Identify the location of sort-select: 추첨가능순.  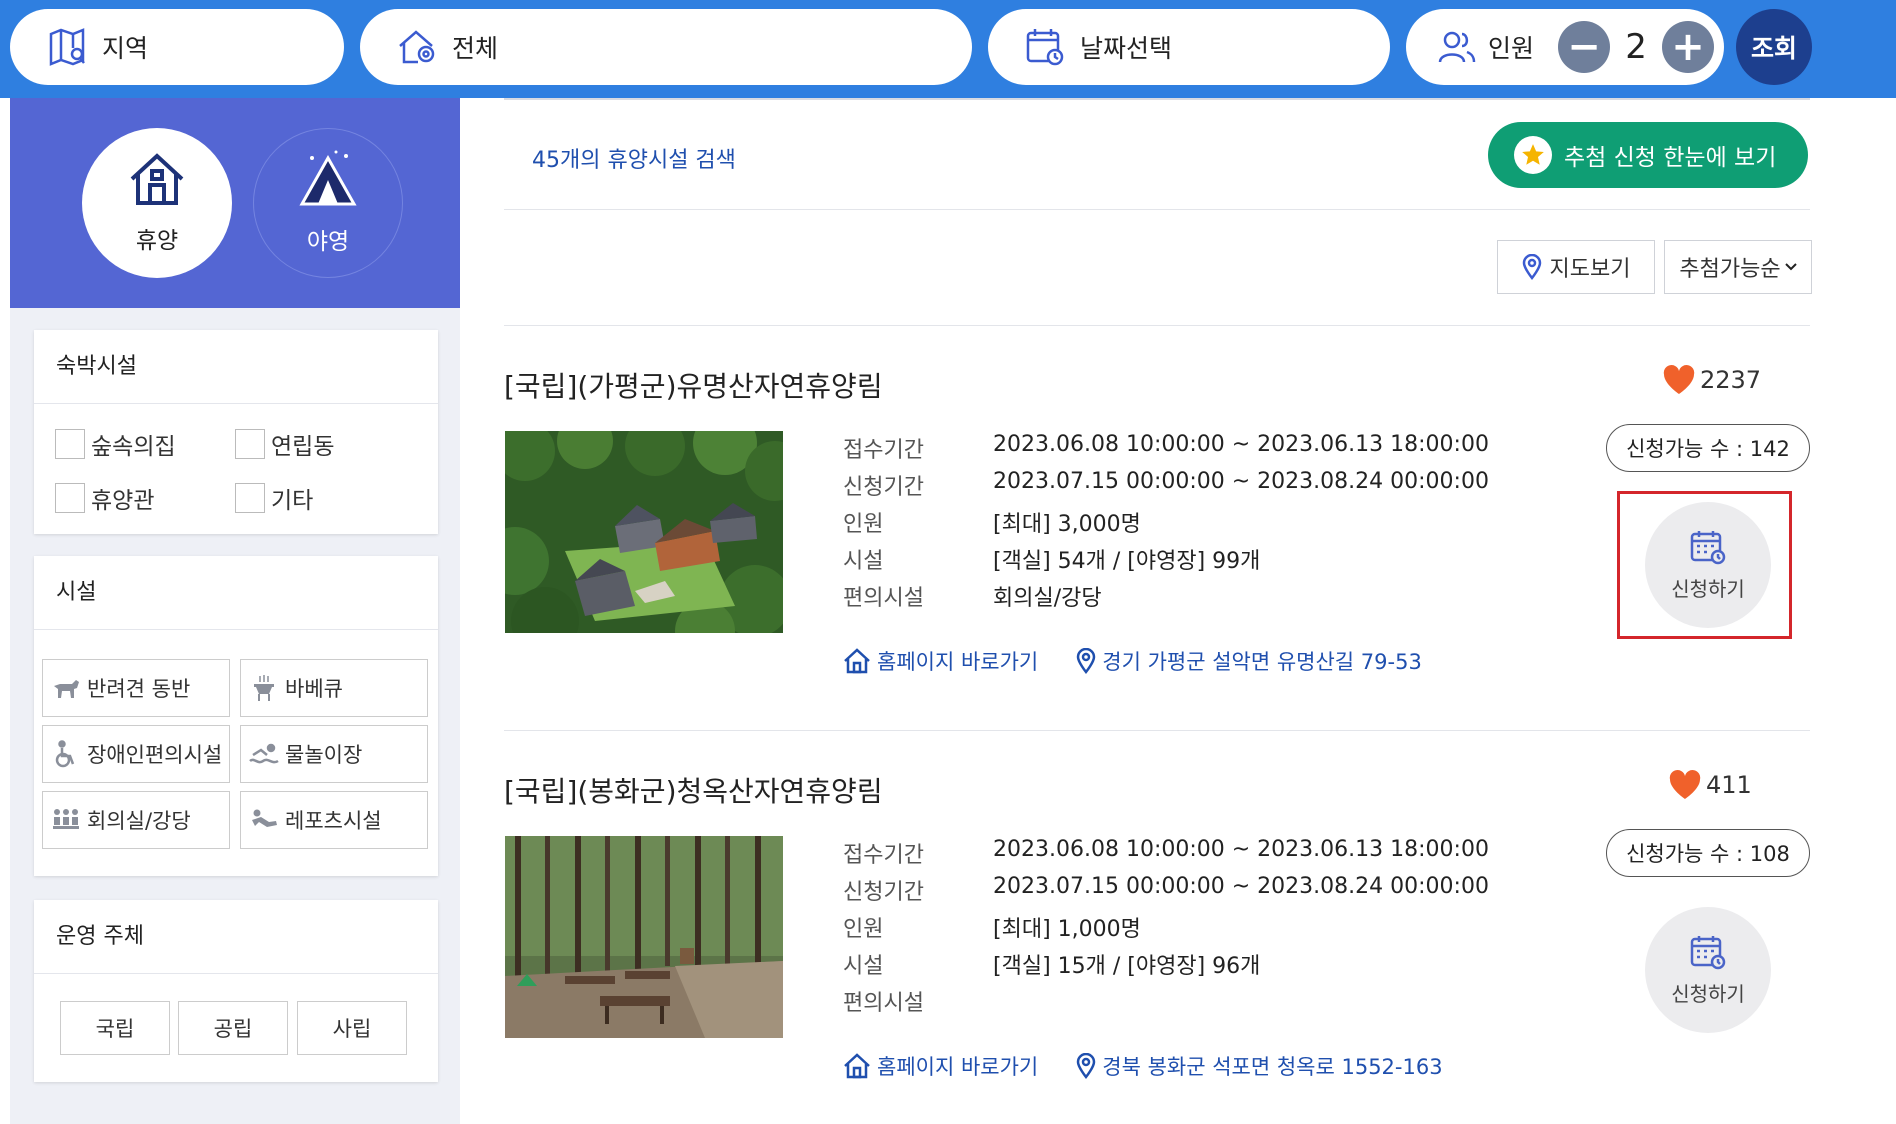
(1738, 267).